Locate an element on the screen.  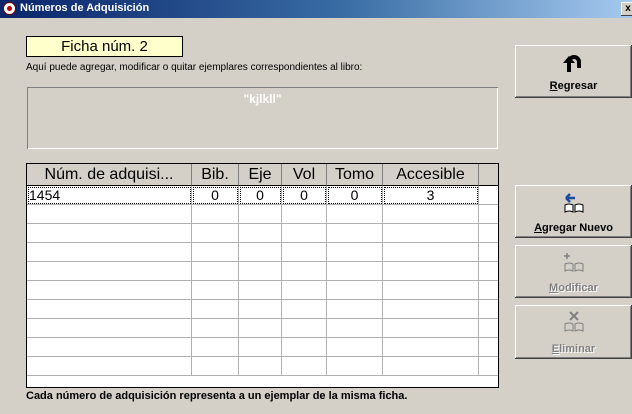
u-turn-arrow-icon is located at coordinates (571, 63).